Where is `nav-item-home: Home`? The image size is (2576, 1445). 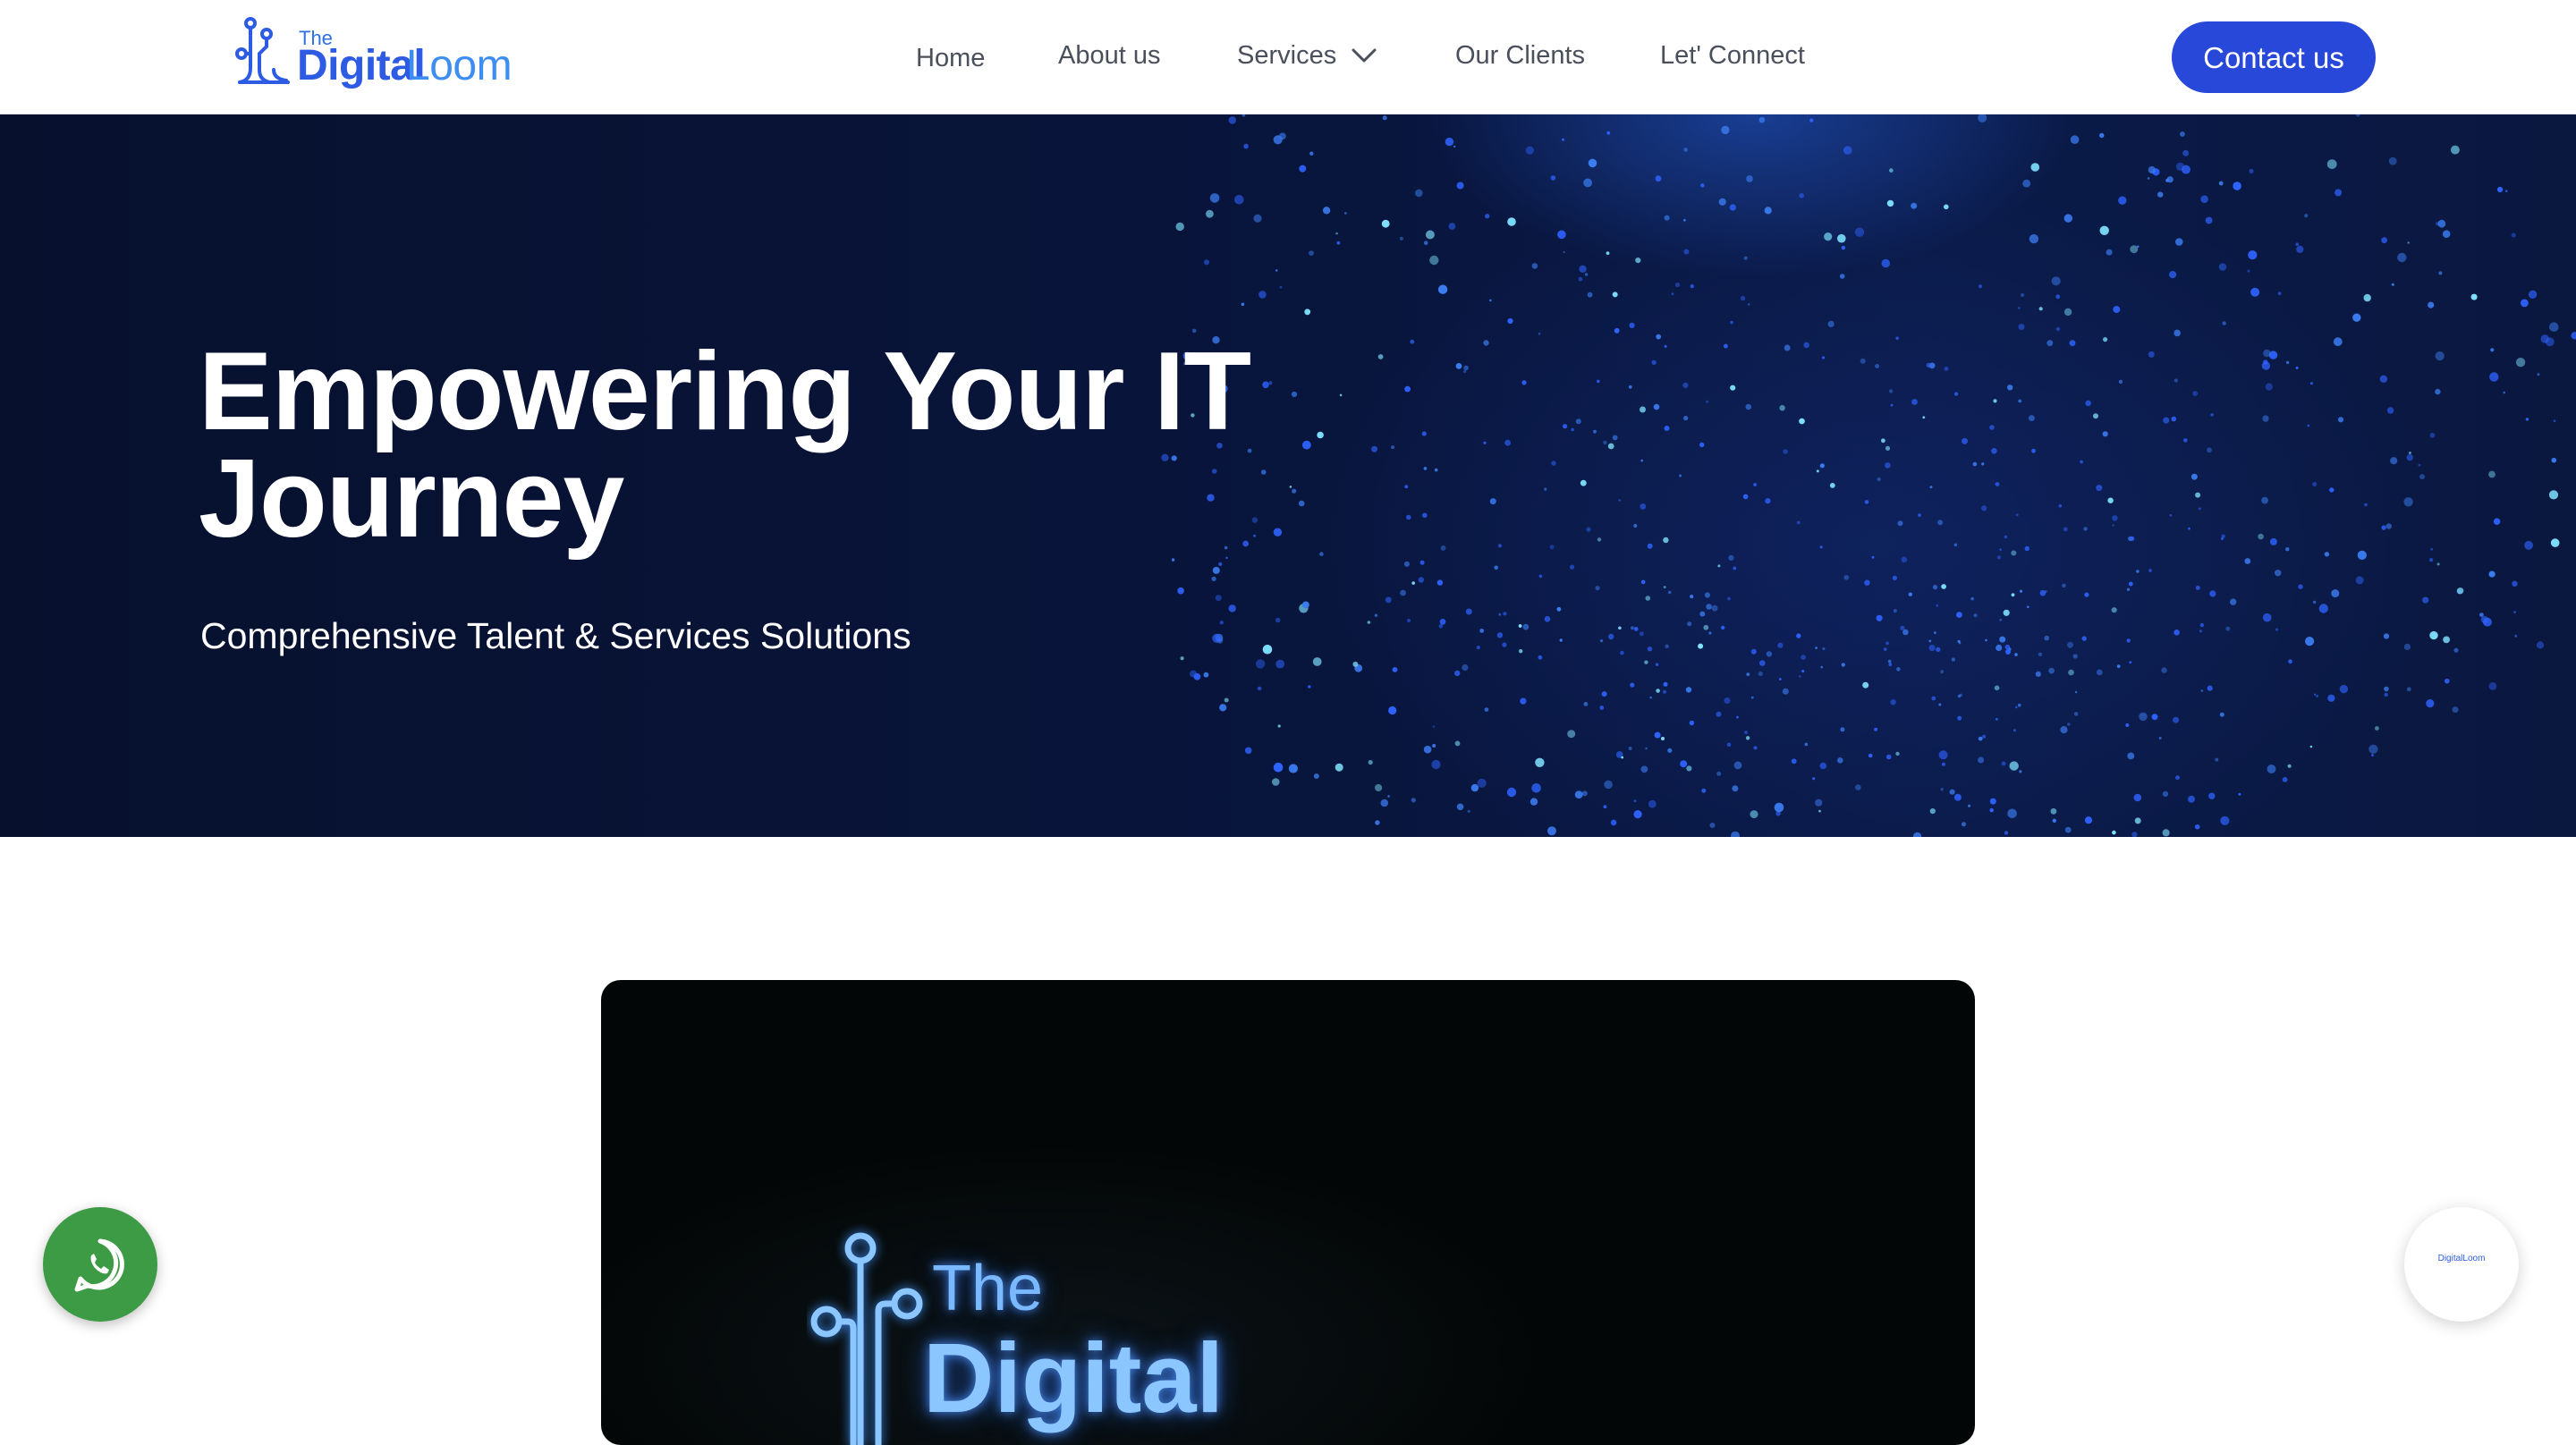 nav-item-home: Home is located at coordinates (950, 58).